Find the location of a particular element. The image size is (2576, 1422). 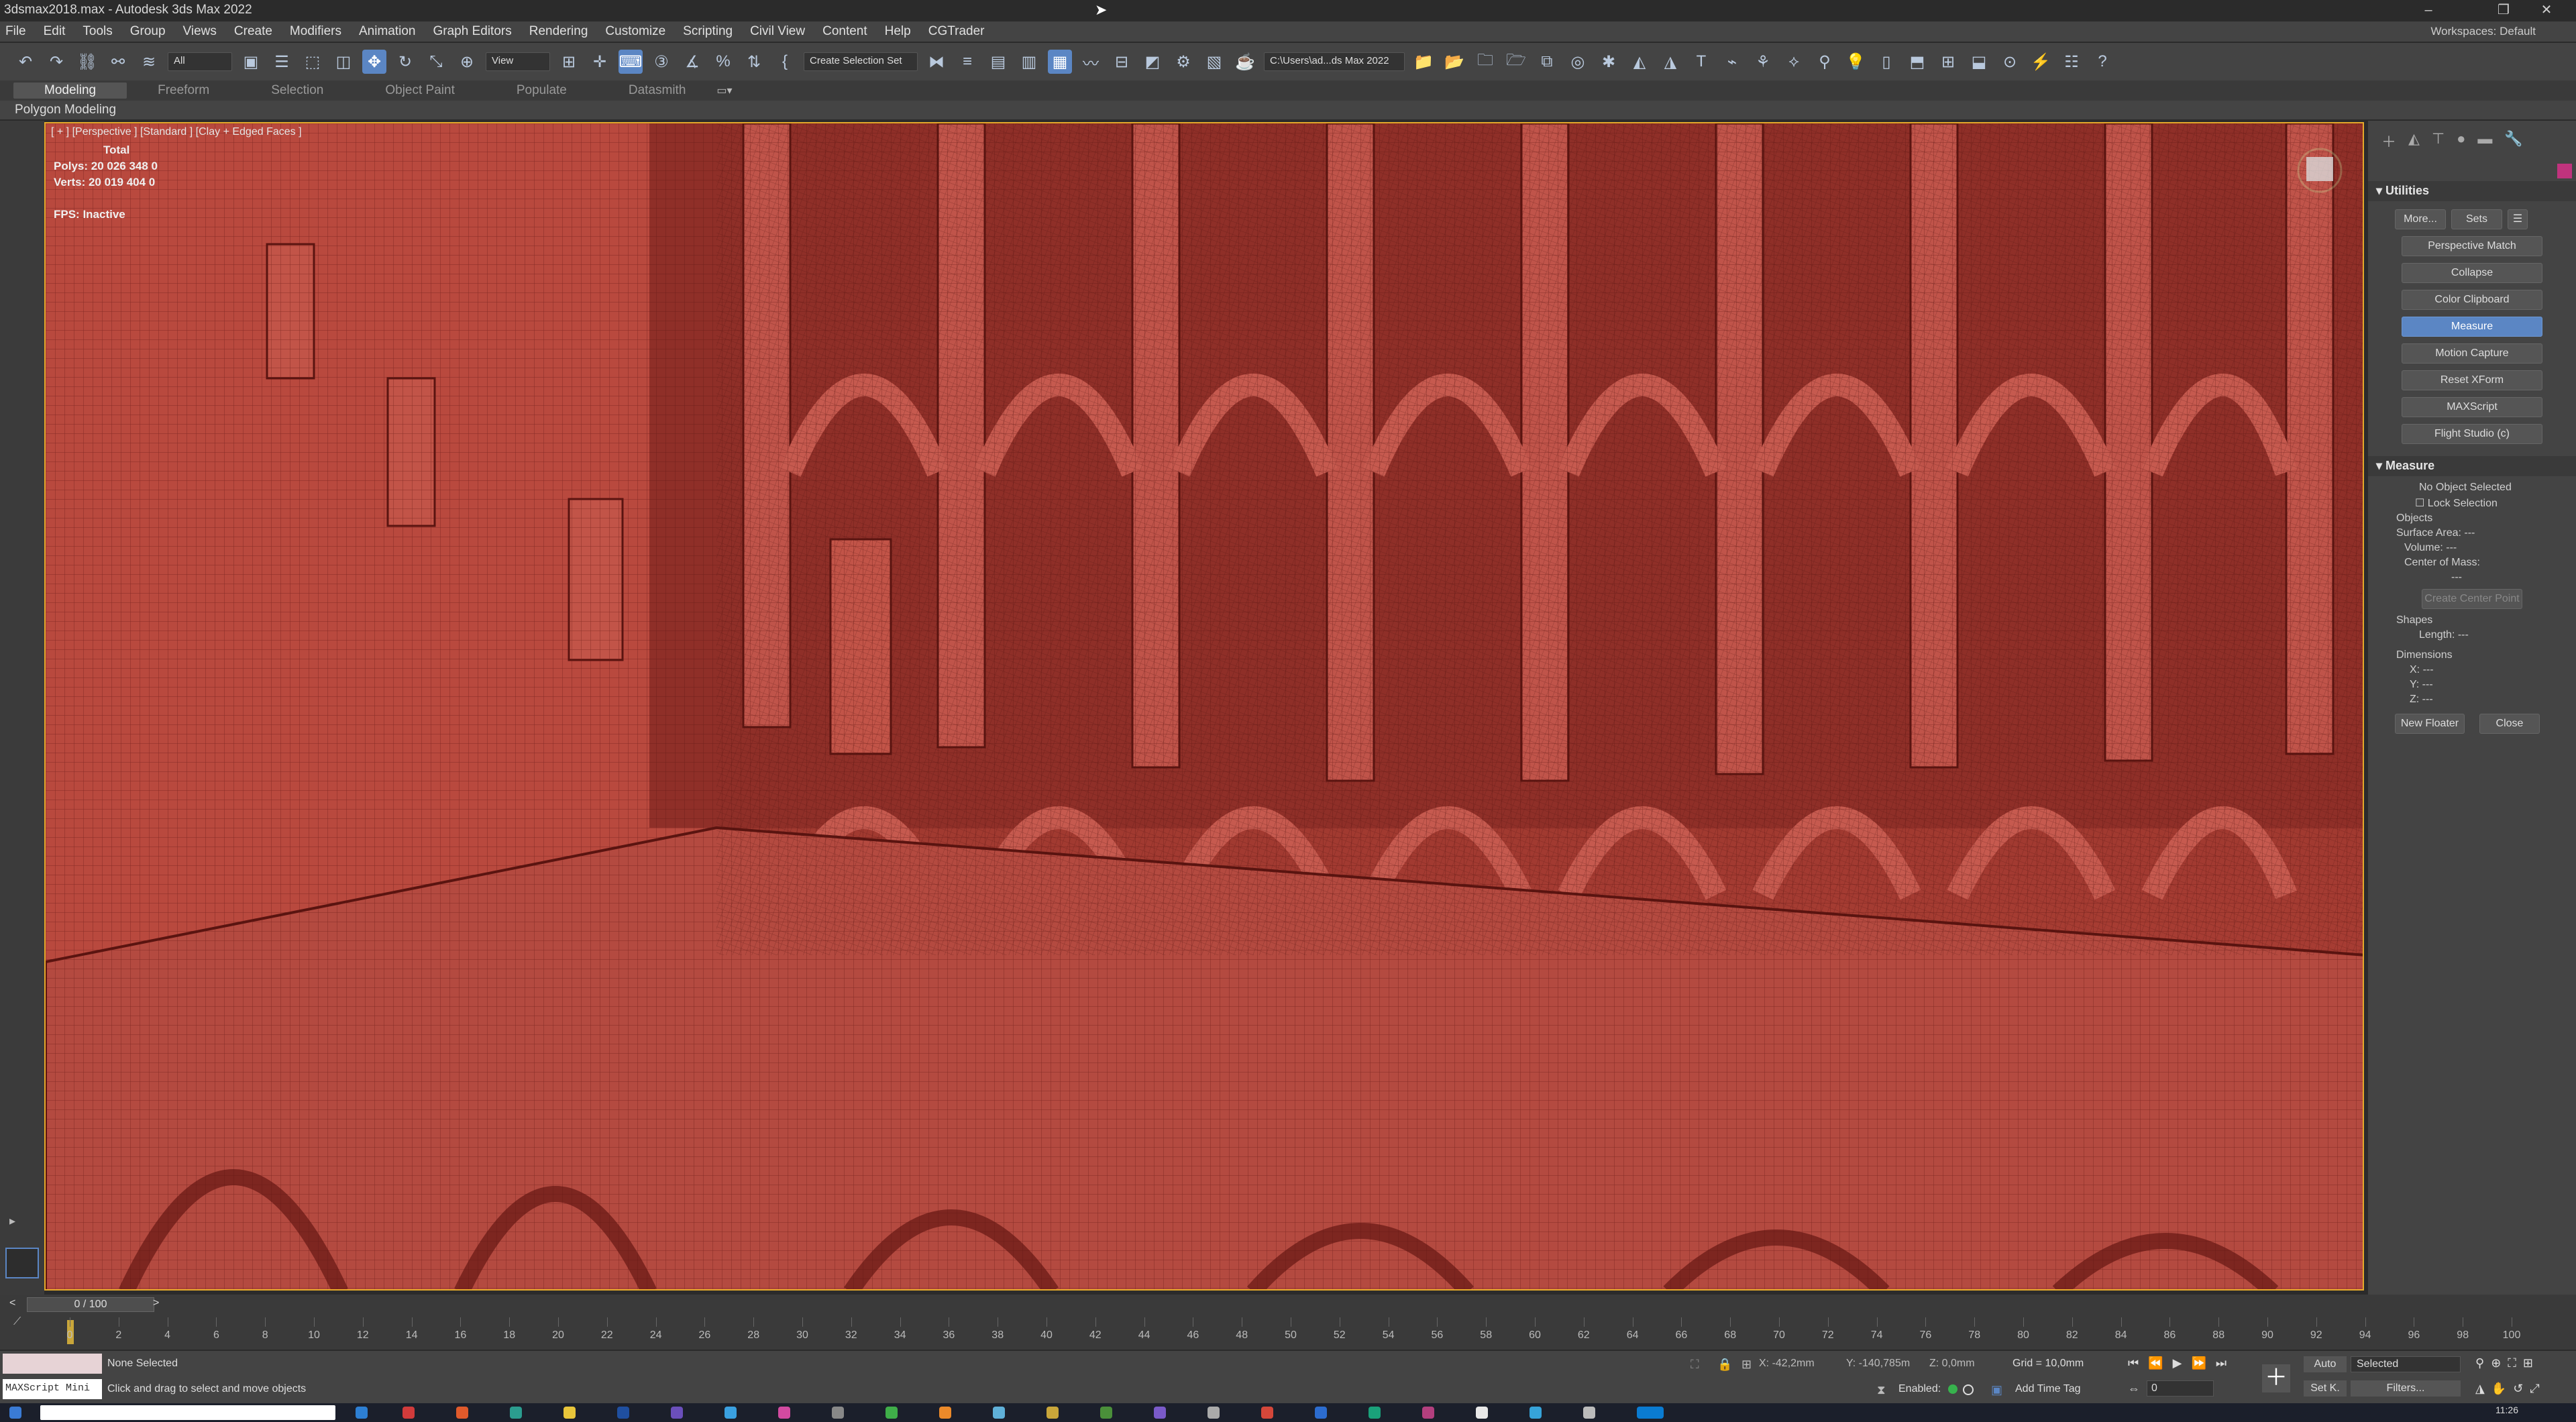

workspaces-selector: Workspaces: Default is located at coordinates (2483, 32).